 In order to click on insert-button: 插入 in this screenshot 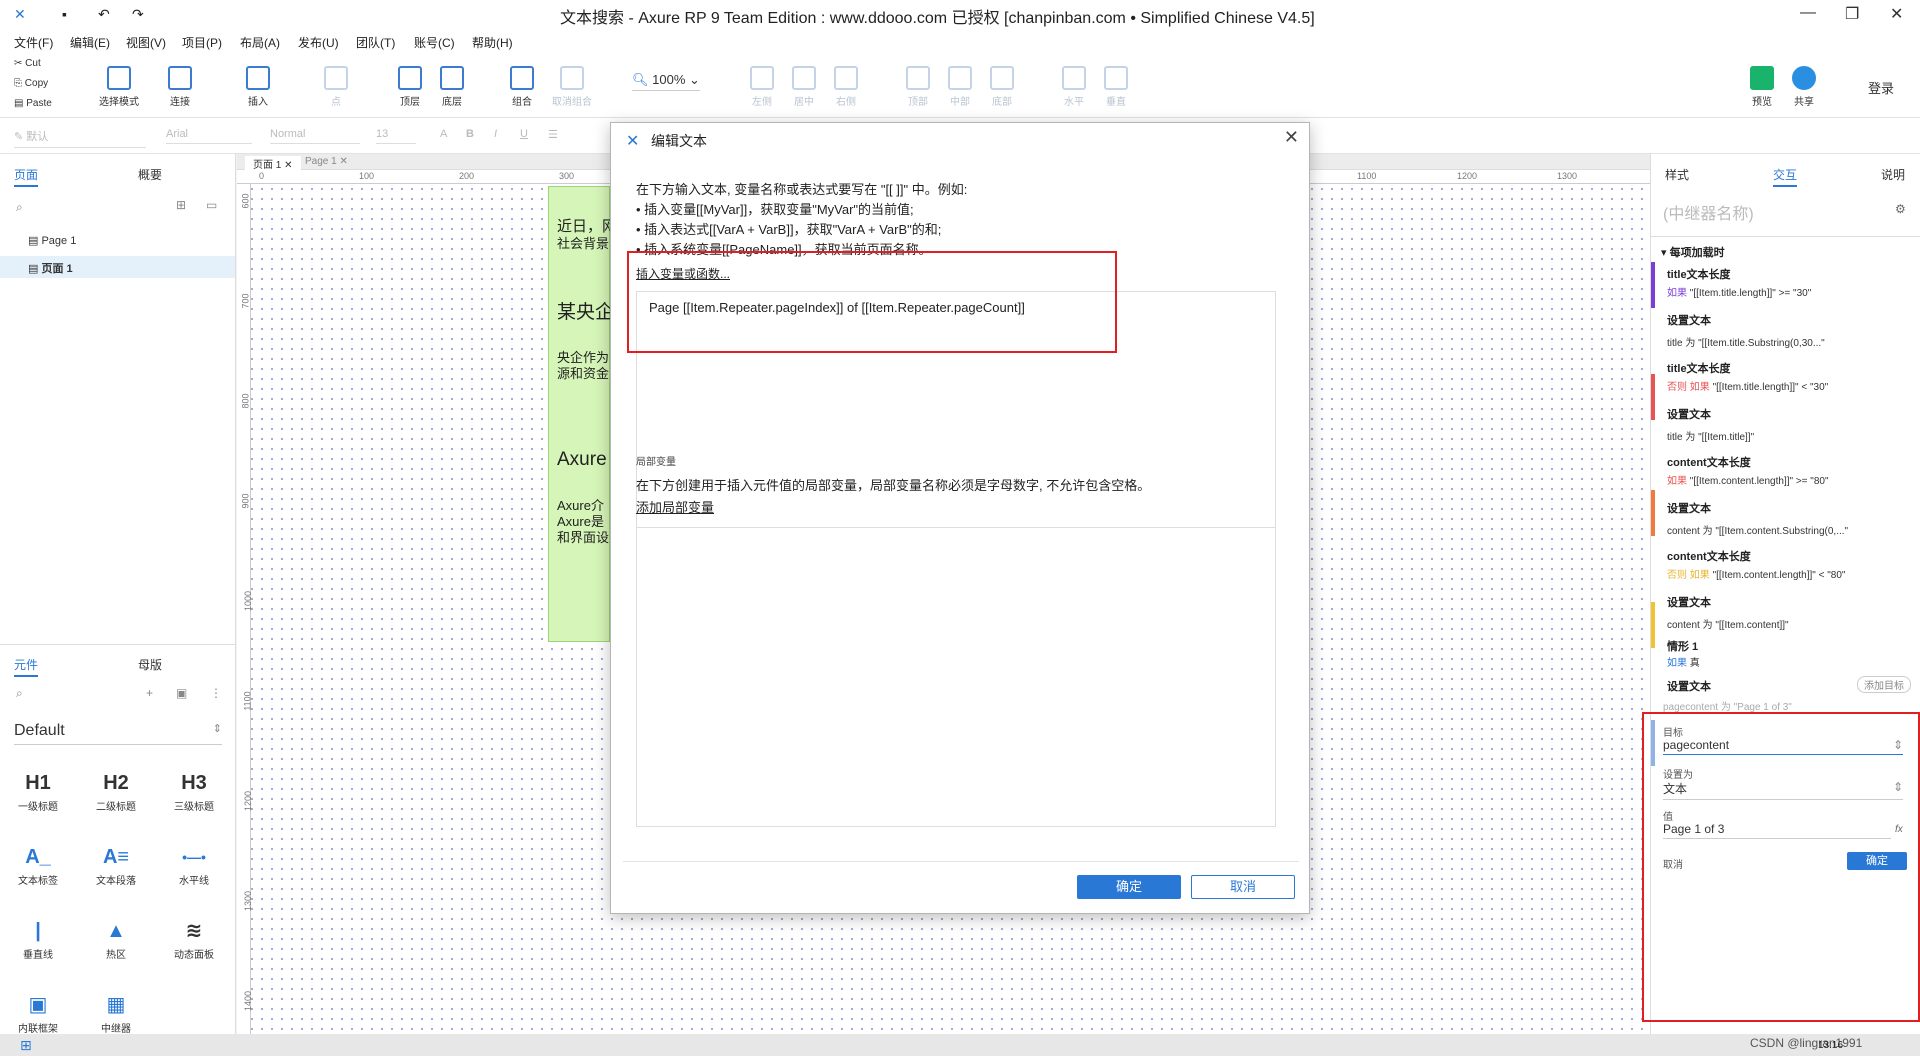, I will do `click(258, 87)`.